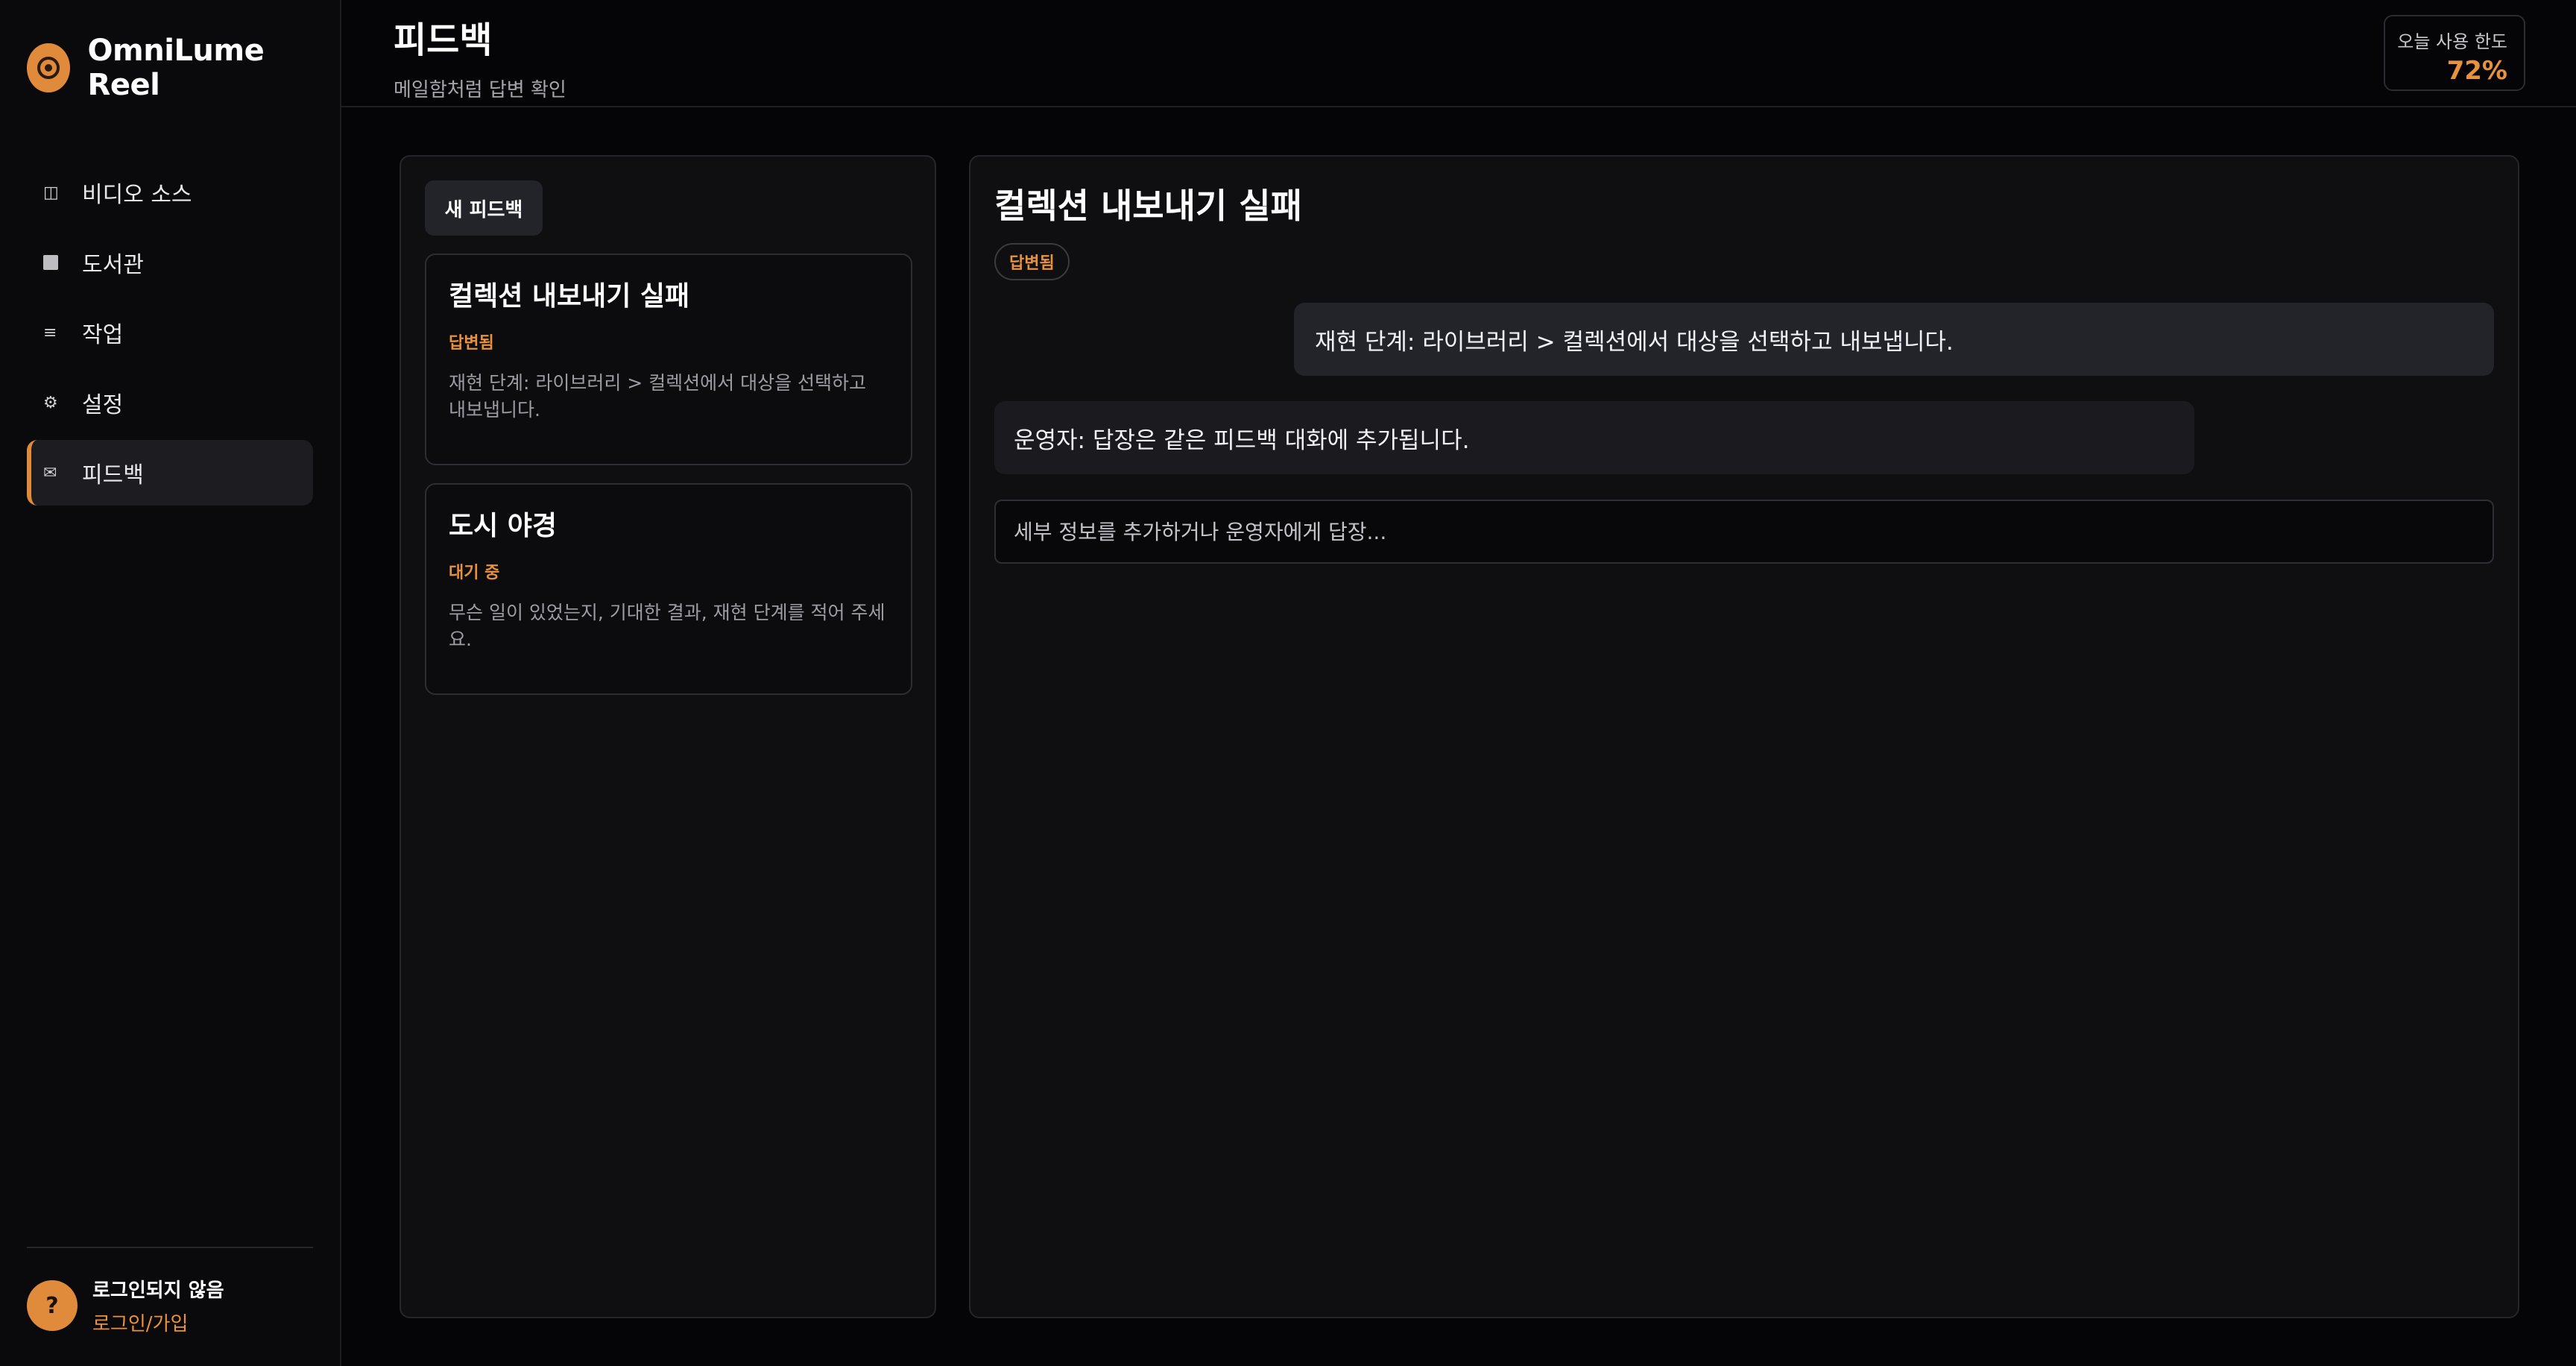  Describe the element at coordinates (158, 1322) in the screenshot. I see `login-signup-link: 로그인/가입` at that location.